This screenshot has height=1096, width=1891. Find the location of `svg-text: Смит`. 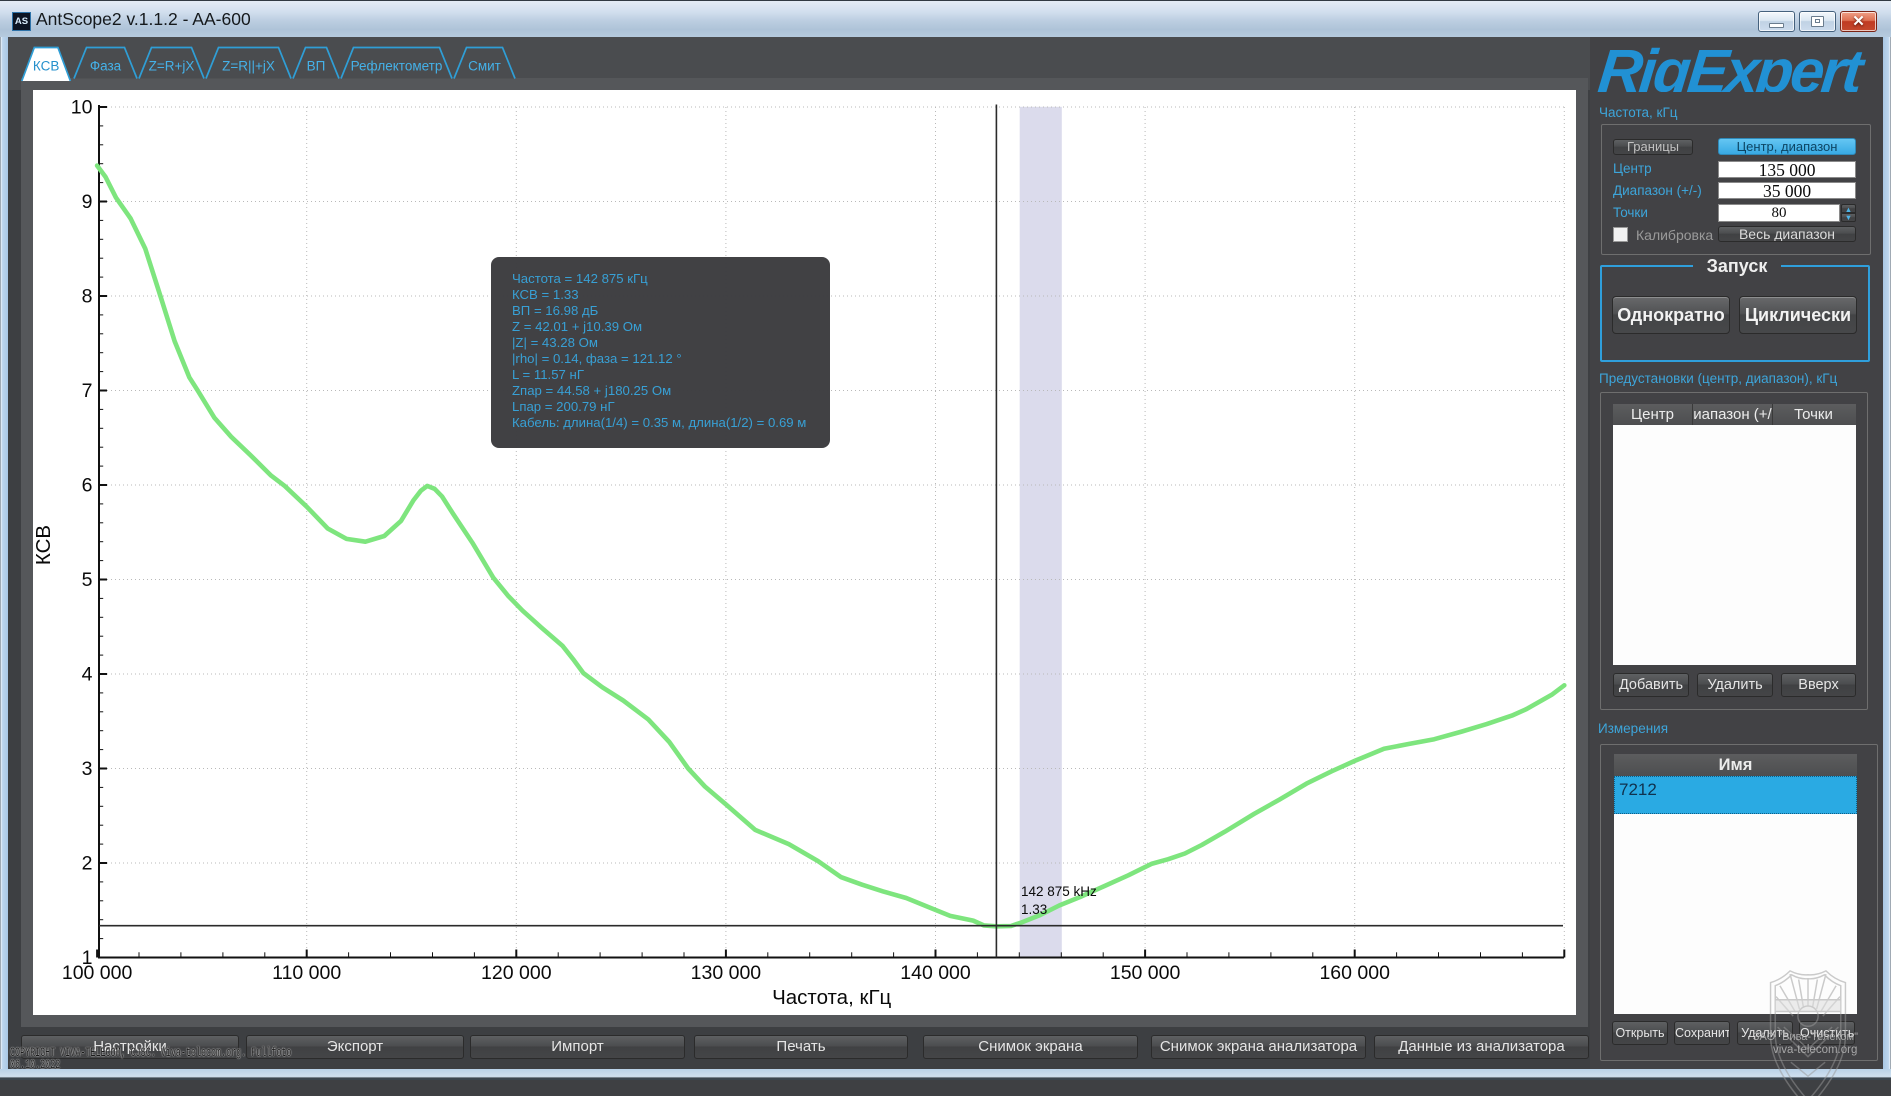

svg-text: Смит is located at coordinates (484, 66).